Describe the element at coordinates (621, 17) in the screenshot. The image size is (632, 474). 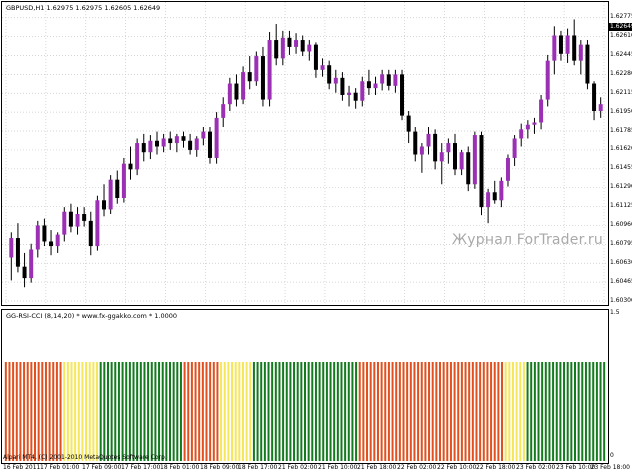
I see `price-tick-label: 1.62775` at that location.